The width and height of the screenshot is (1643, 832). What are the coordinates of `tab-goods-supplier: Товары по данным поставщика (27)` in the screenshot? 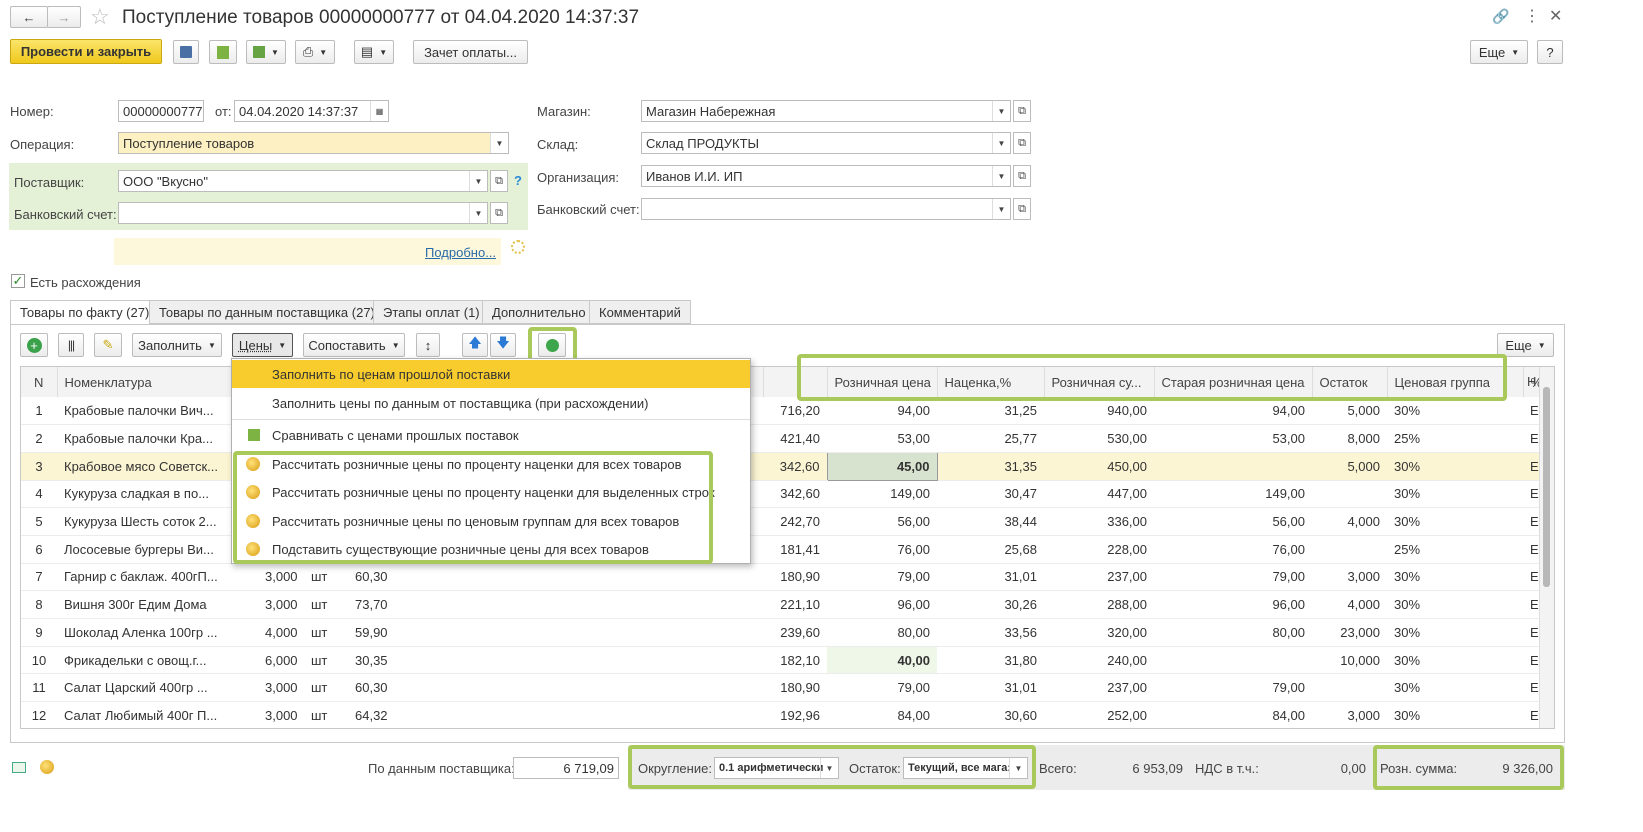 It's located at (267, 312).